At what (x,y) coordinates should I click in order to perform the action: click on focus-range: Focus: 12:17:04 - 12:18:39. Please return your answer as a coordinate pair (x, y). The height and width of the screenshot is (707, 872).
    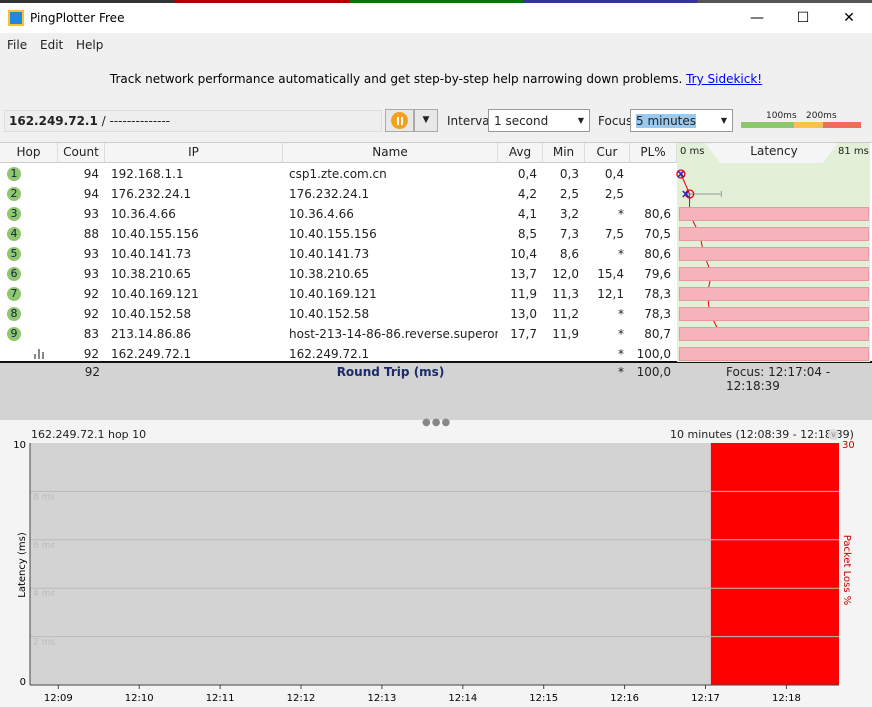
    Looking at the image, I should click on (778, 379).